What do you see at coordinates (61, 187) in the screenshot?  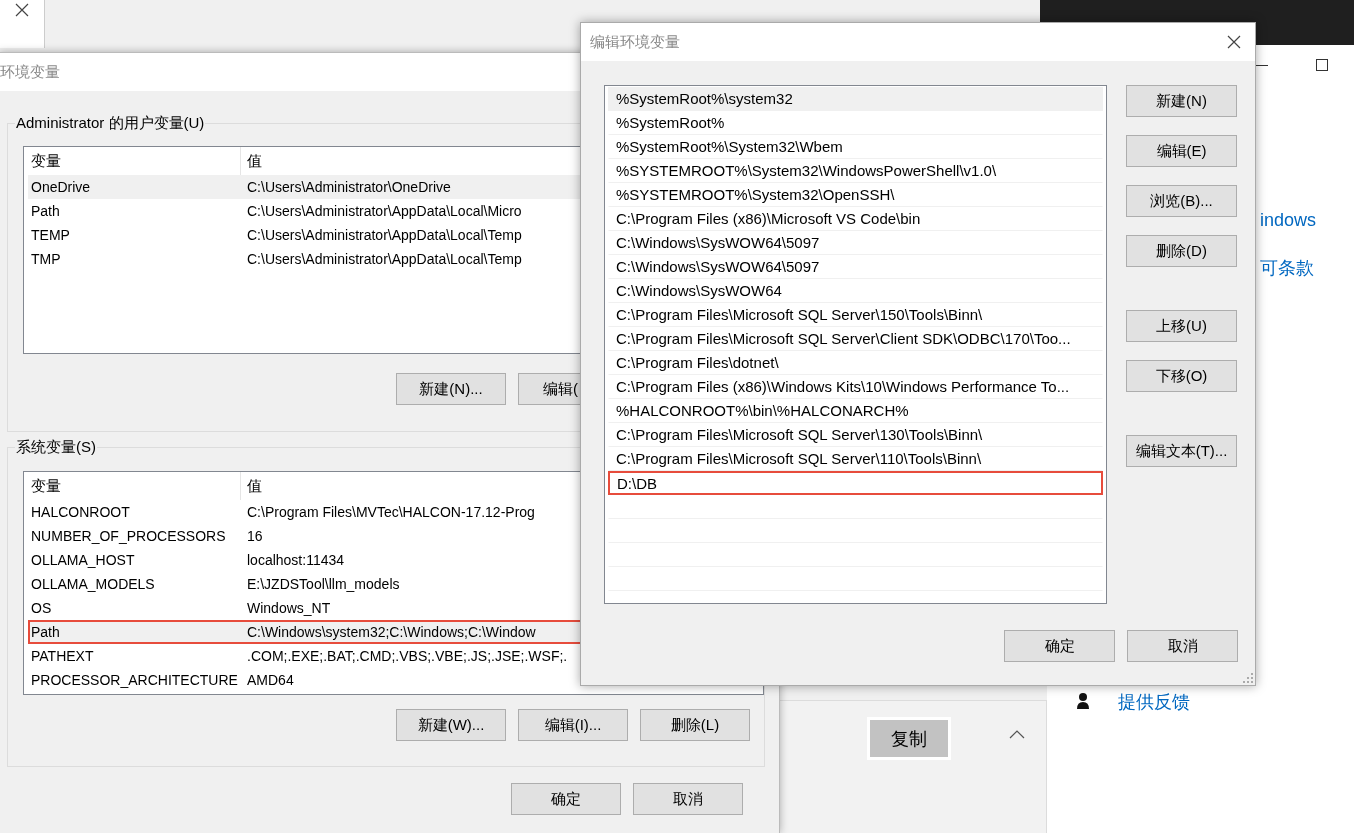 I see `table-cell-text: OneDrive` at bounding box center [61, 187].